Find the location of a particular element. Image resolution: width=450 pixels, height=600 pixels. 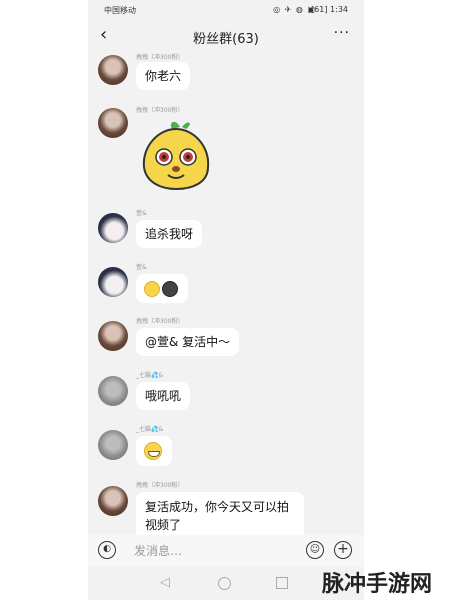

grinning-emoji-icon is located at coordinates (153, 451).